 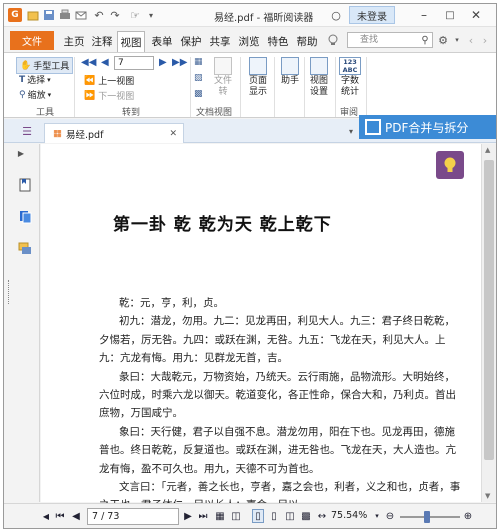 I want to click on word-count-icon: 123 ABC, so click(x=350, y=66).